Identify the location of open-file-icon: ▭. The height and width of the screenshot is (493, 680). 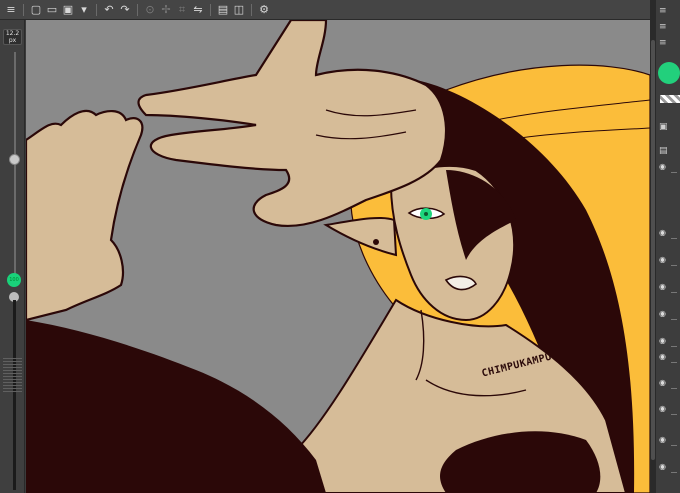
(52, 10).